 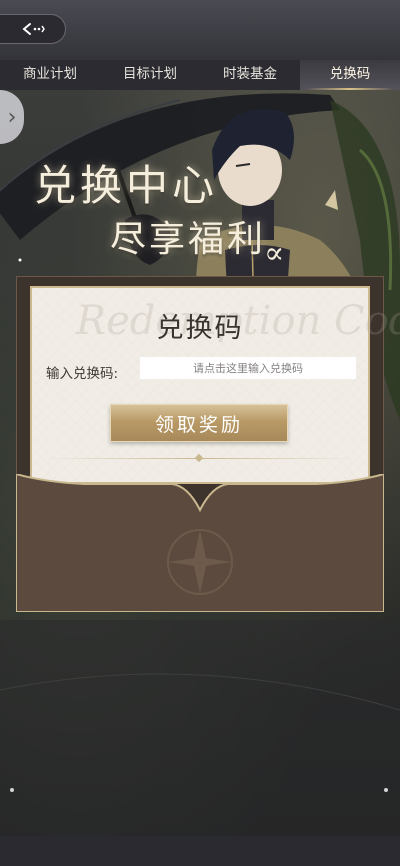 I want to click on chevron-right-icon: ›, so click(x=12, y=117).